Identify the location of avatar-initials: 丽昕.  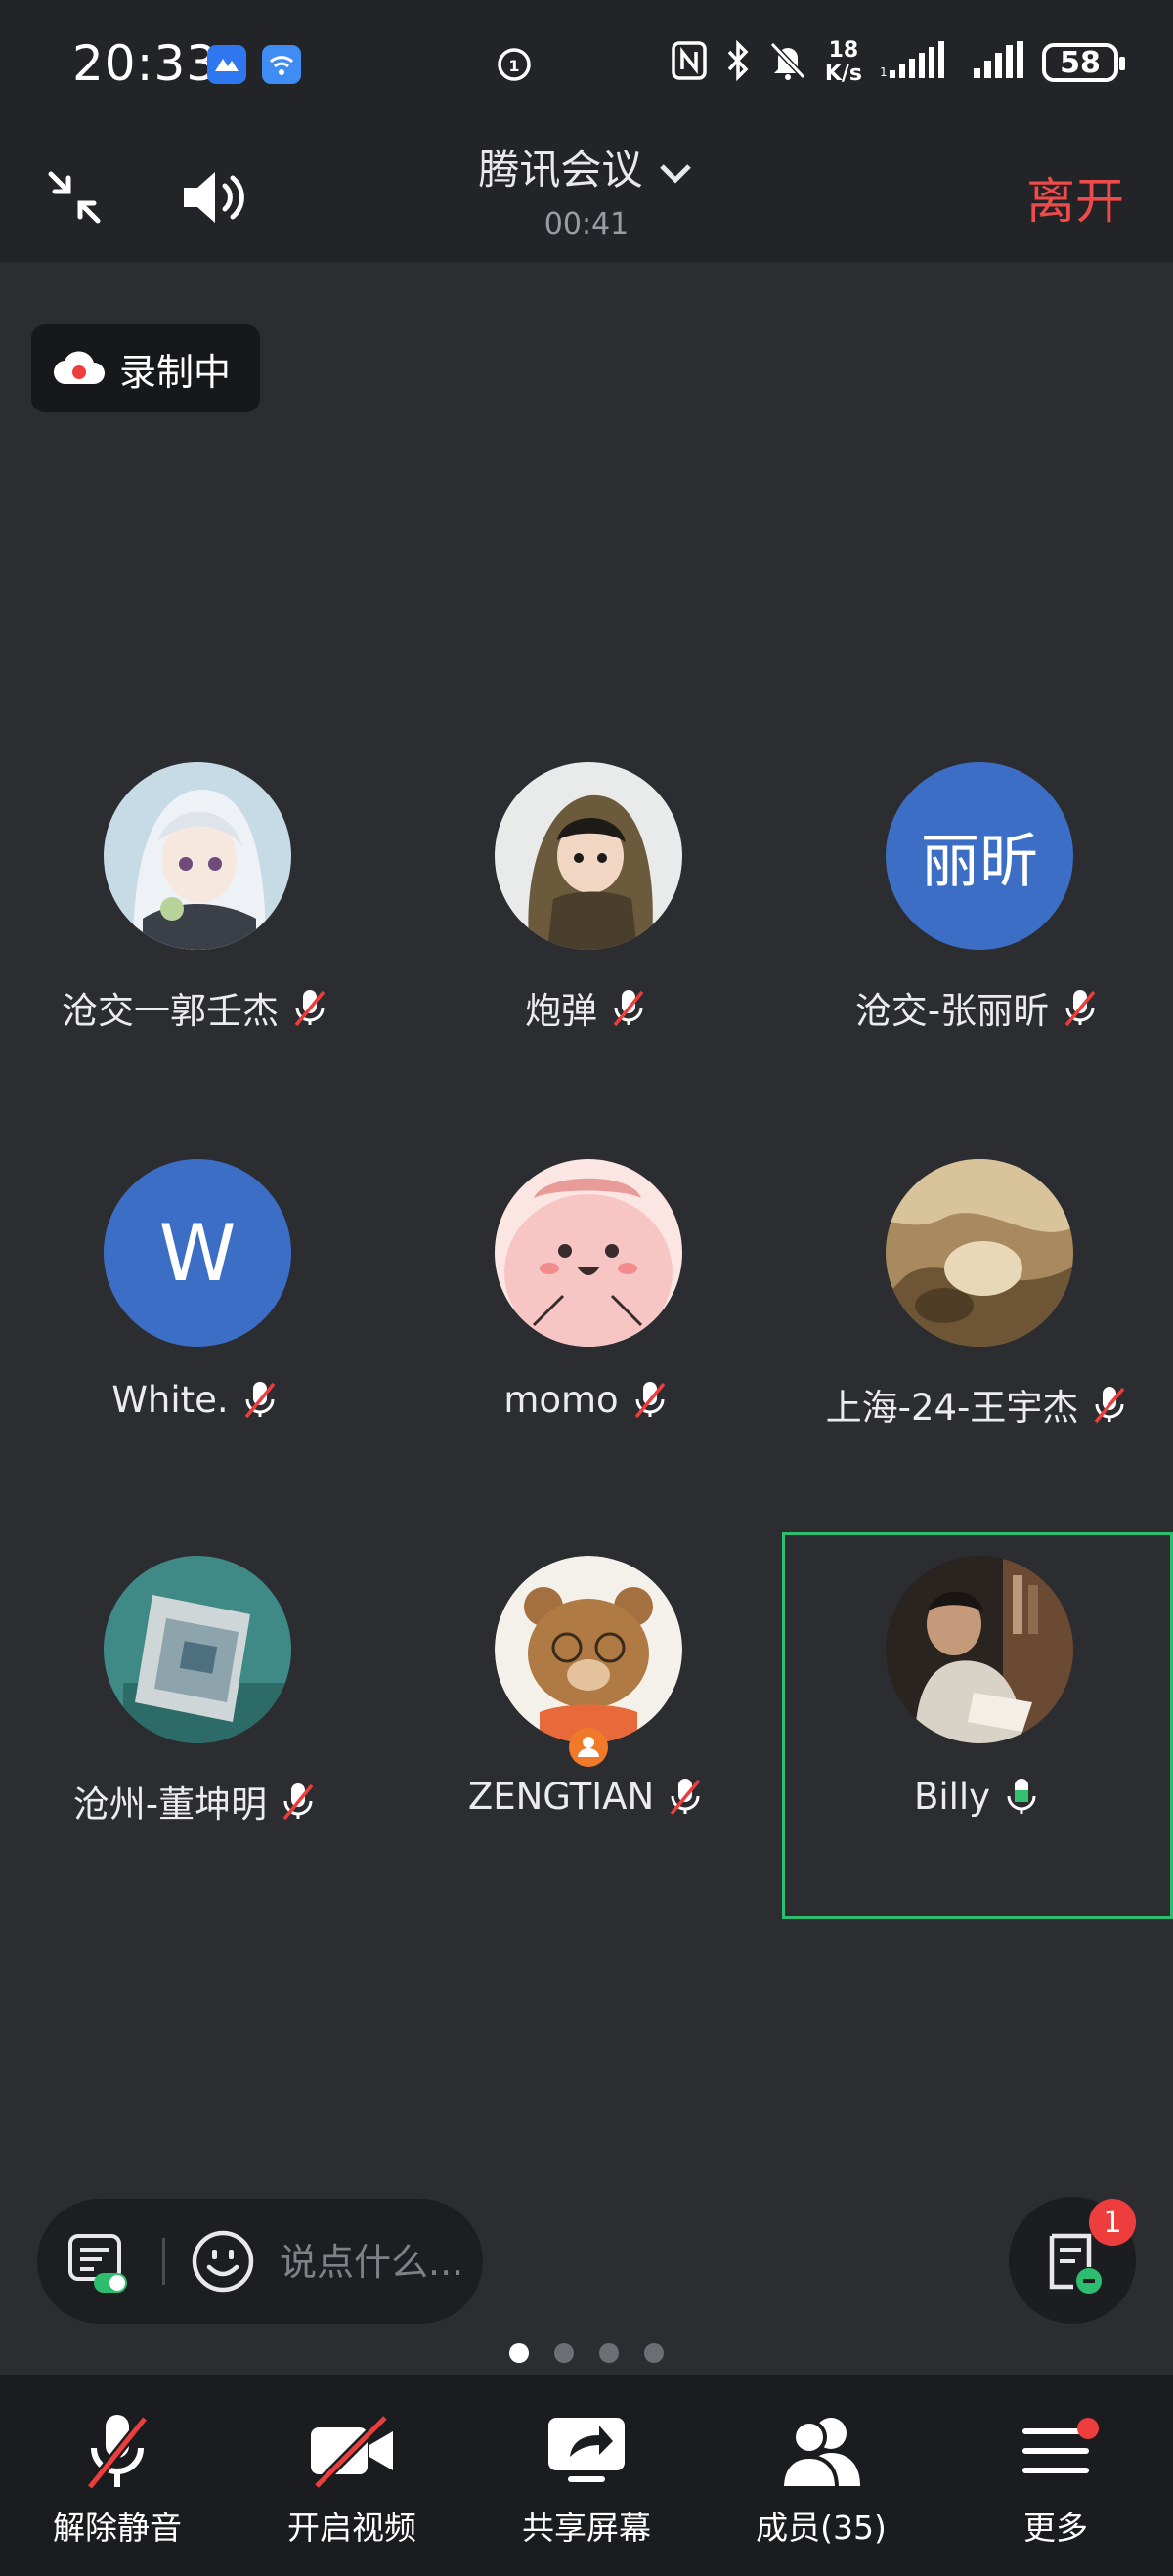
(979, 856).